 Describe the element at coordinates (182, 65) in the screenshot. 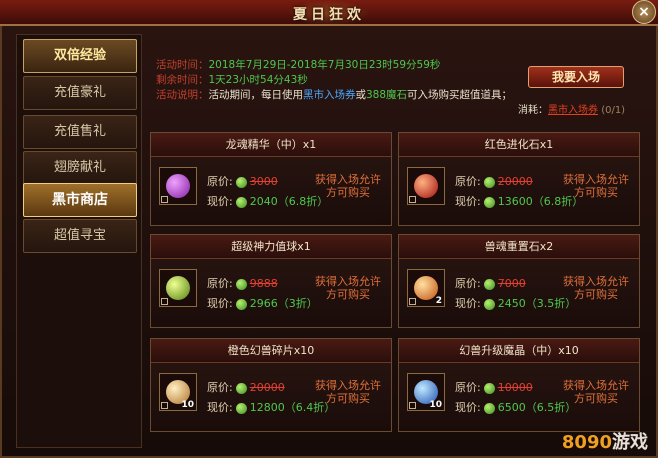

I see `event-time-label: 活动时间：` at that location.